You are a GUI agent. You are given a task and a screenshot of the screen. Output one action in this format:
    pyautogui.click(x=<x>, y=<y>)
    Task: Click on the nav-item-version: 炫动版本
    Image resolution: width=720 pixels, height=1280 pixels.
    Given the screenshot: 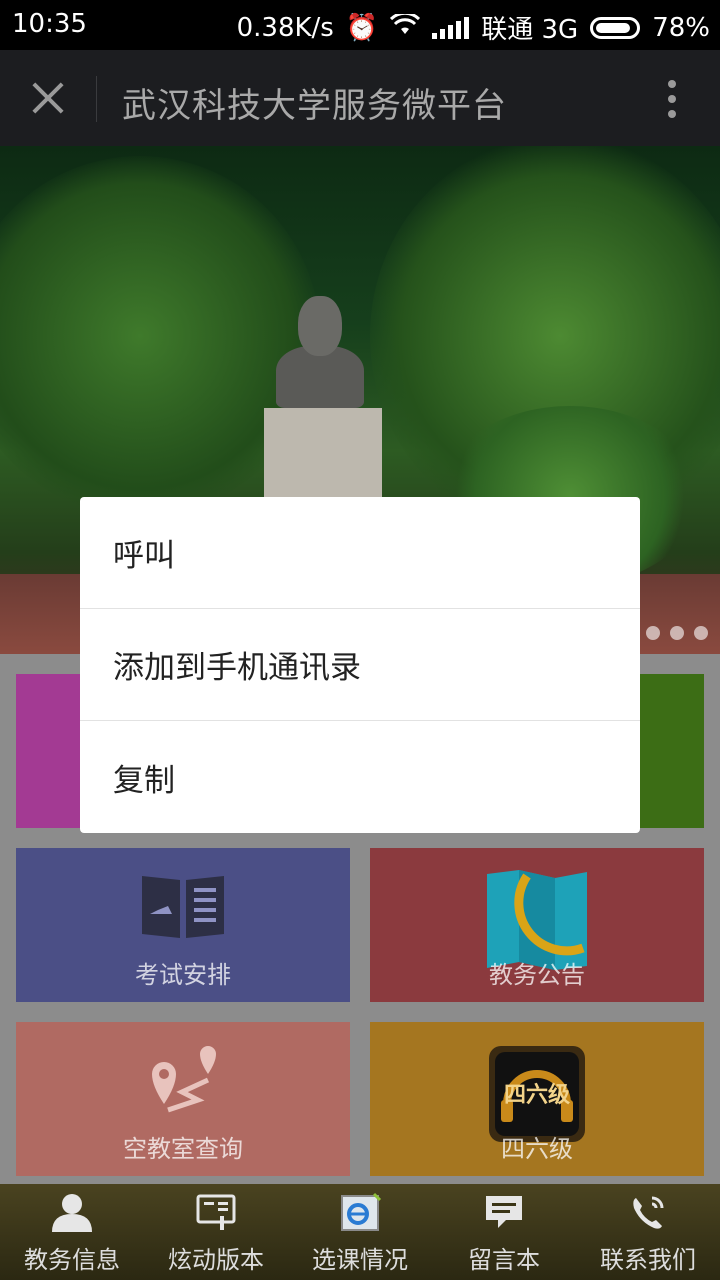 What is the action you would take?
    pyautogui.click(x=216, y=1232)
    